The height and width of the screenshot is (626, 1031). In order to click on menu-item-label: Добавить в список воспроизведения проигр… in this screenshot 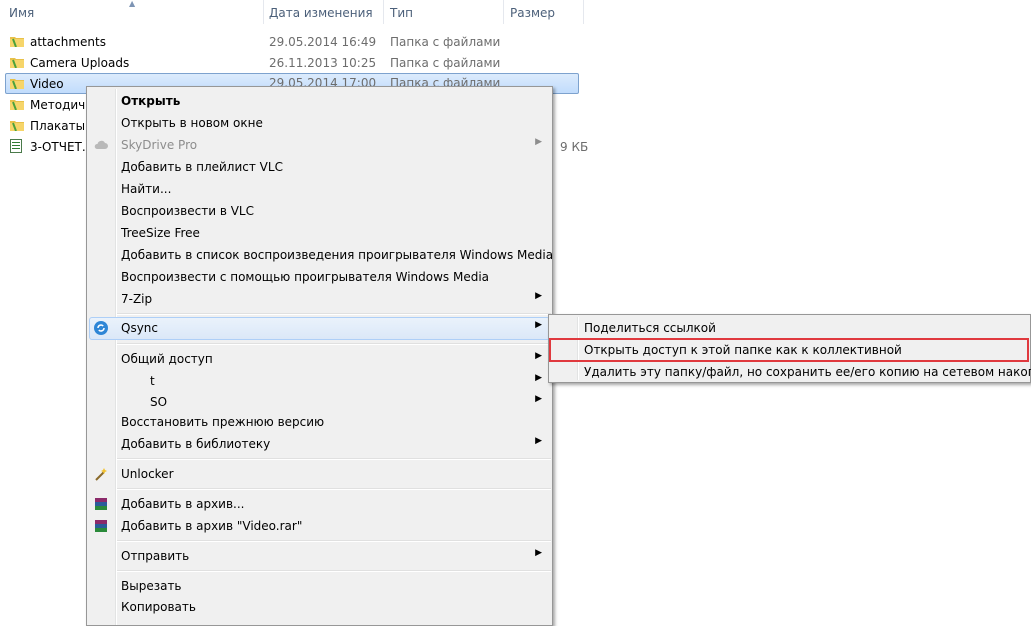, I will do `click(337, 255)`.